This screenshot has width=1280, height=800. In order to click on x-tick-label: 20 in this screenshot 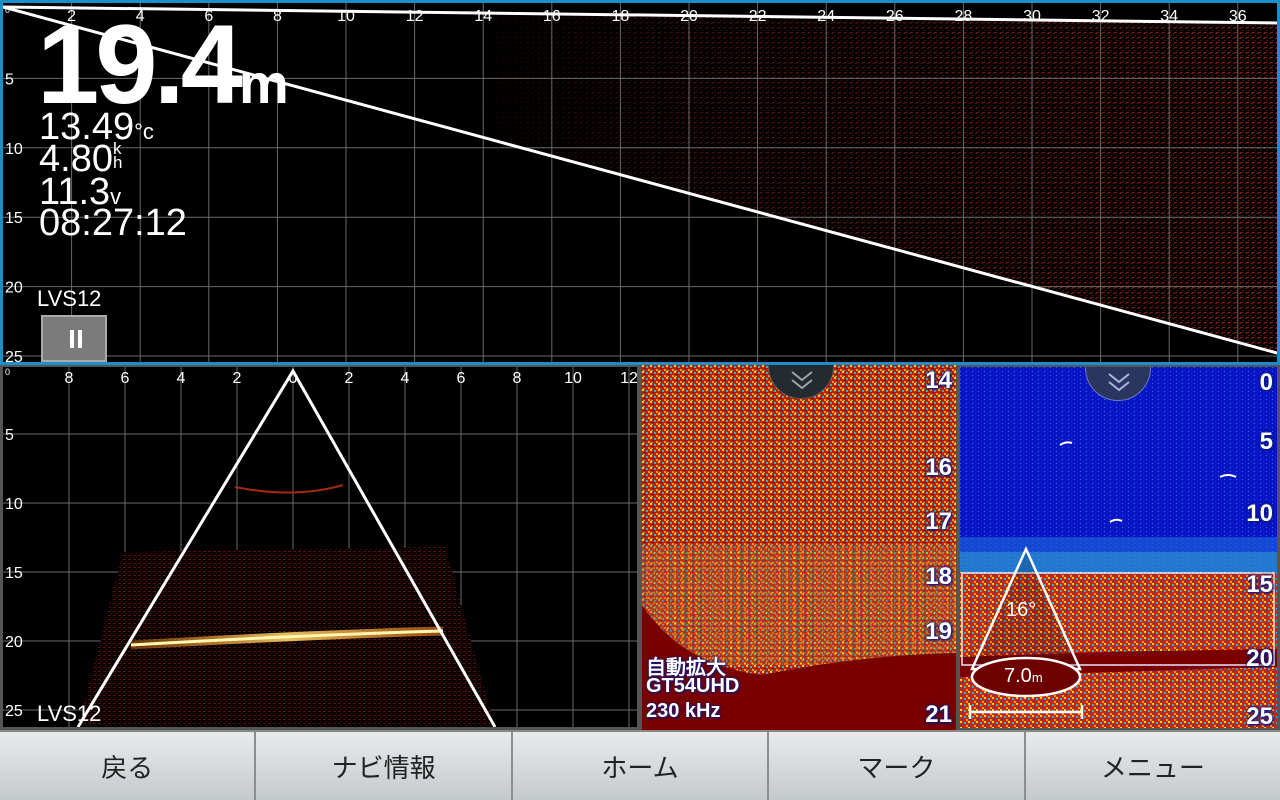, I will do `click(689, 16)`.